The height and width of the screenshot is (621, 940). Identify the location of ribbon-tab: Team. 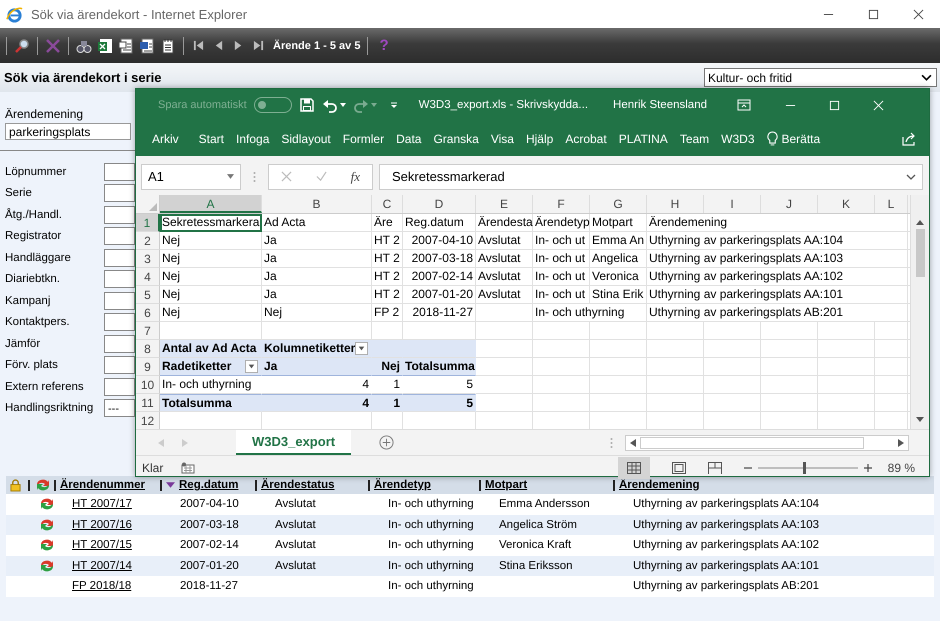
(695, 139).